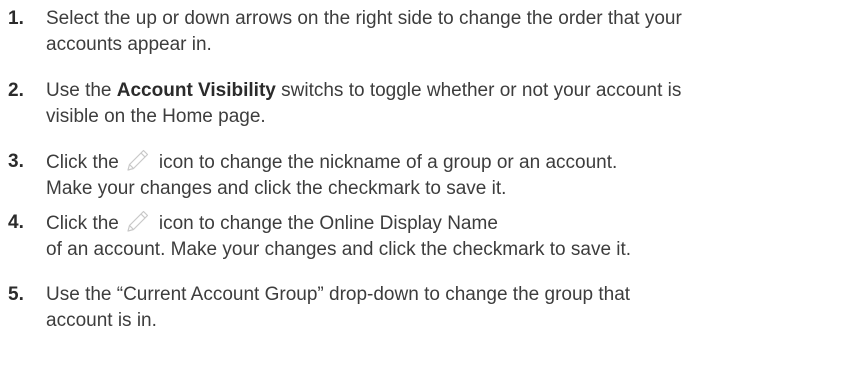 The height and width of the screenshot is (365, 866). I want to click on step-text-segment: Use the, so click(81, 90).